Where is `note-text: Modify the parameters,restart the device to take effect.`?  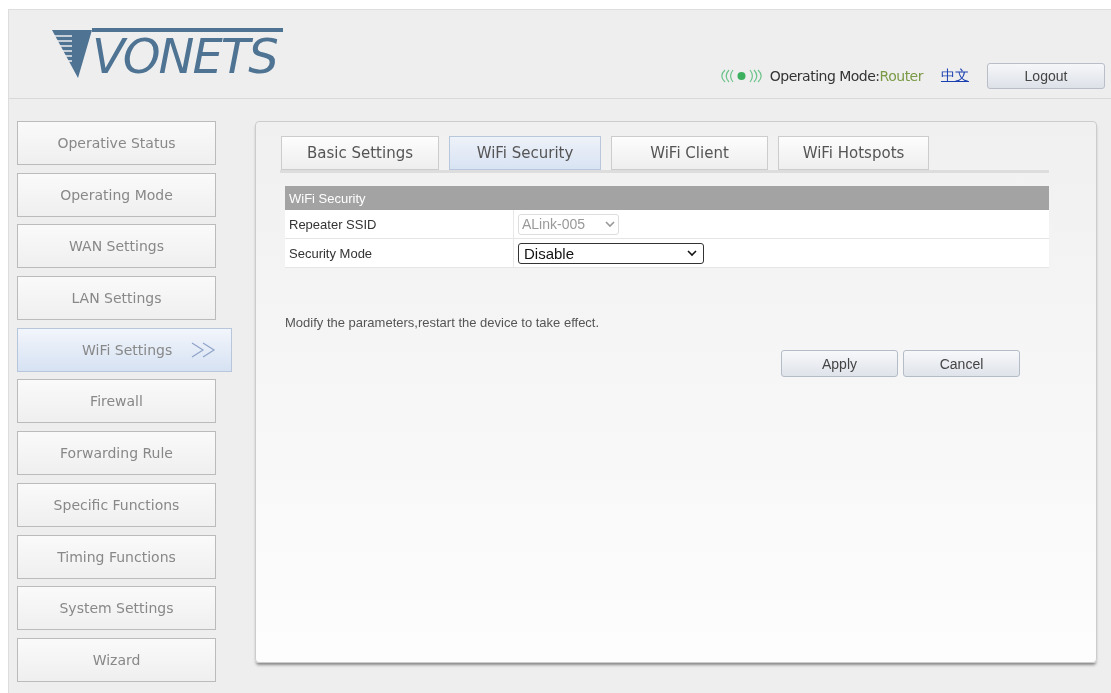
note-text: Modify the parameters,restart the device to take effect. is located at coordinates (443, 322).